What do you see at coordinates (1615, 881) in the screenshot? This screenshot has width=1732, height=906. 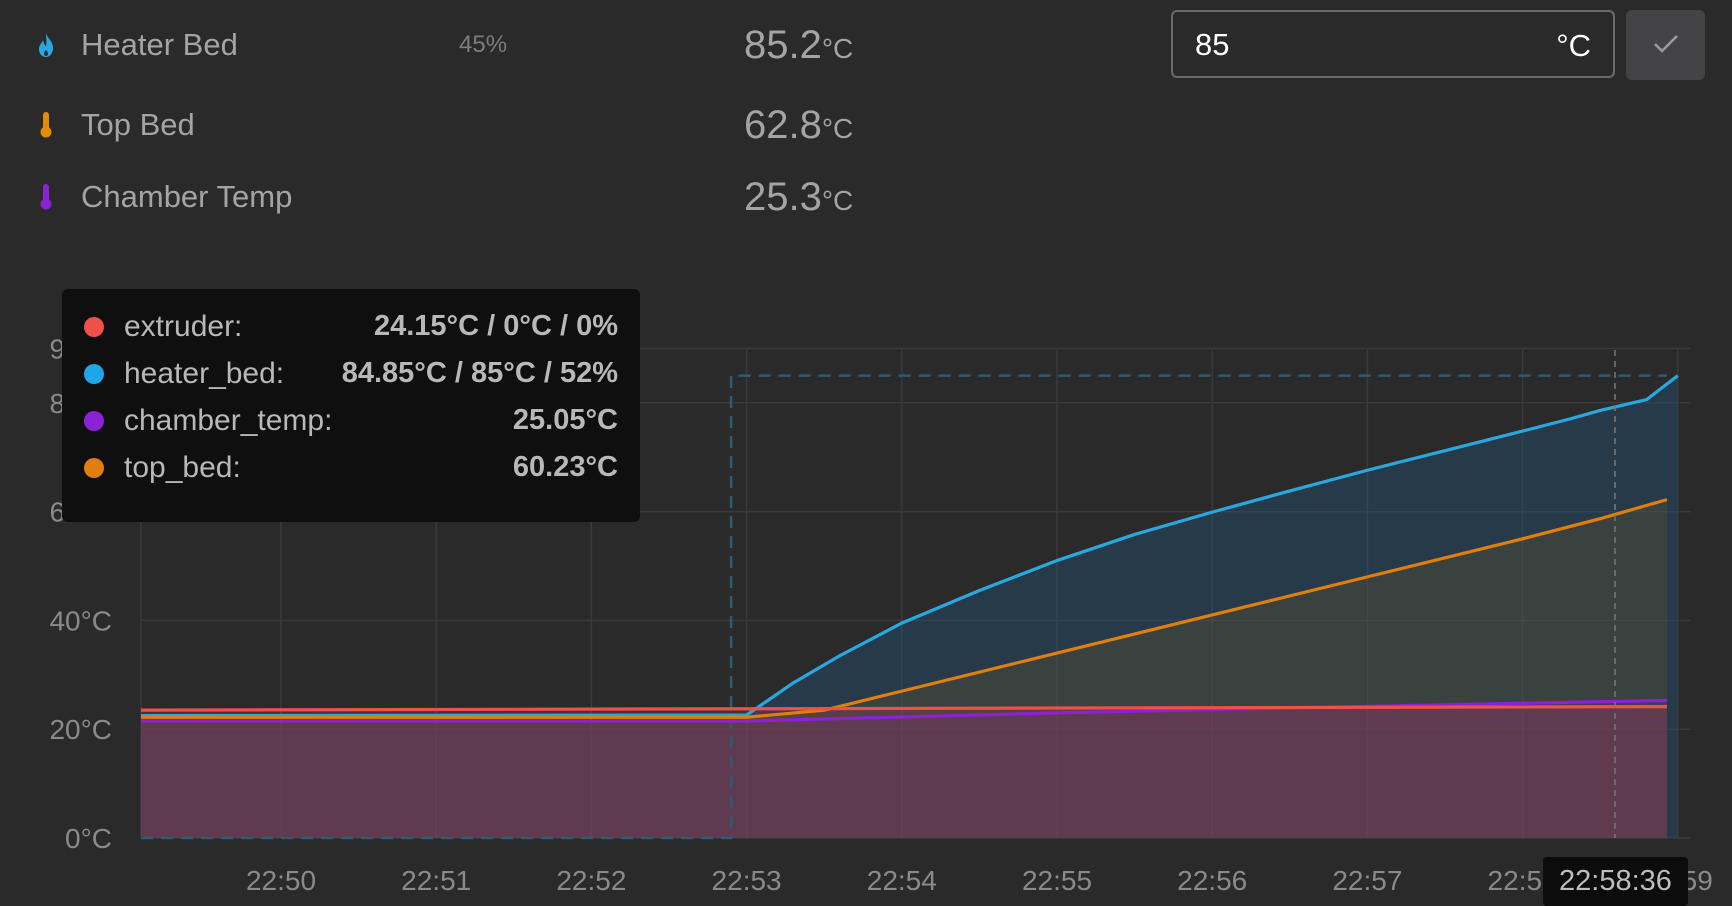 I see `axis-pointer-time: 22:58:36` at bounding box center [1615, 881].